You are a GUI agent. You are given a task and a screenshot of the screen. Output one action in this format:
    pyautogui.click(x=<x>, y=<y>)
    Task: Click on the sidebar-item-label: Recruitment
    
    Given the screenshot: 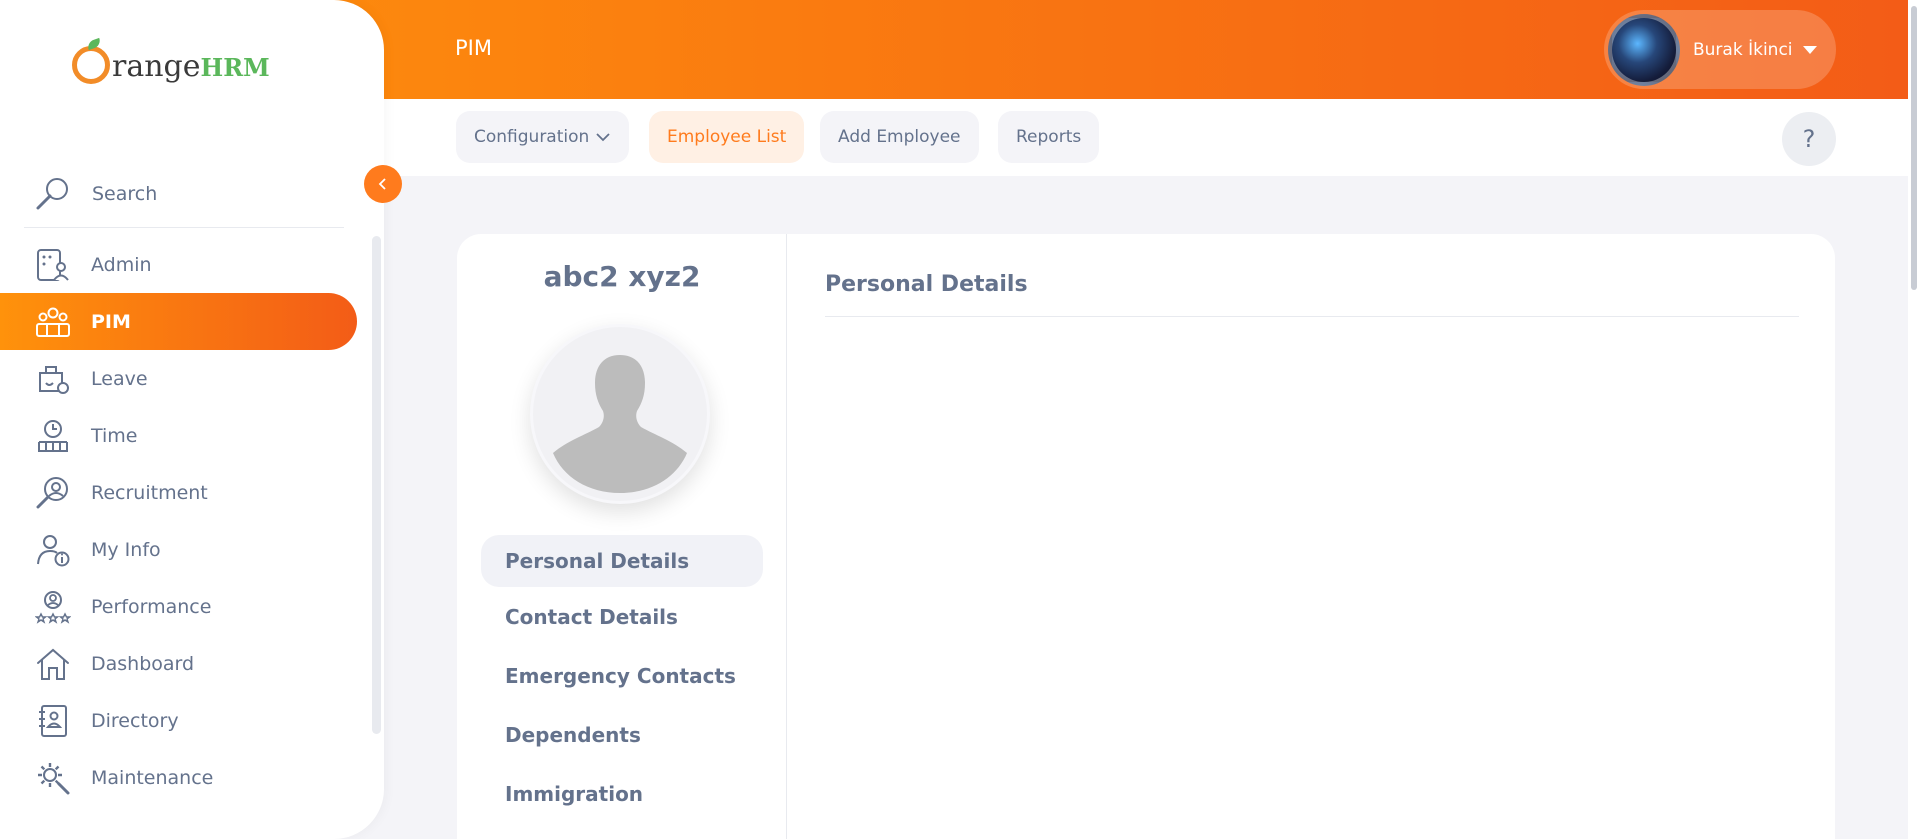 What is the action you would take?
    pyautogui.click(x=149, y=492)
    